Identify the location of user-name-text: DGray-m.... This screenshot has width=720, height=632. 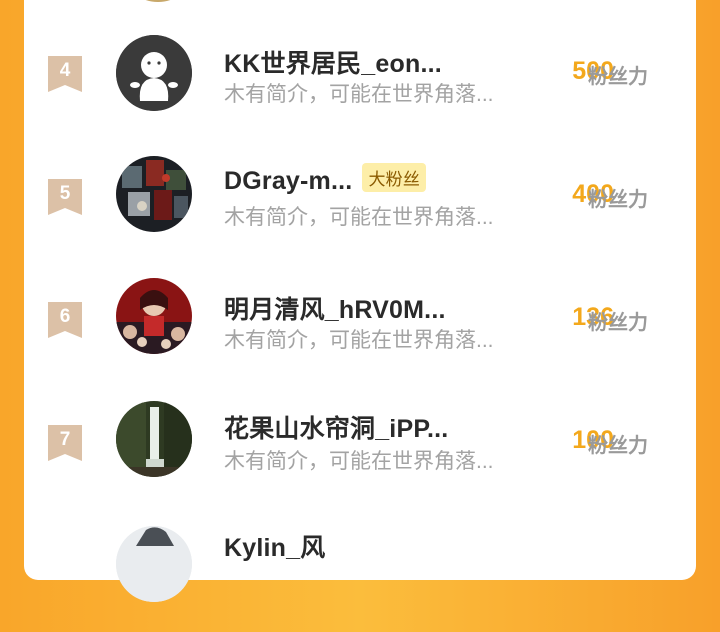
(288, 181).